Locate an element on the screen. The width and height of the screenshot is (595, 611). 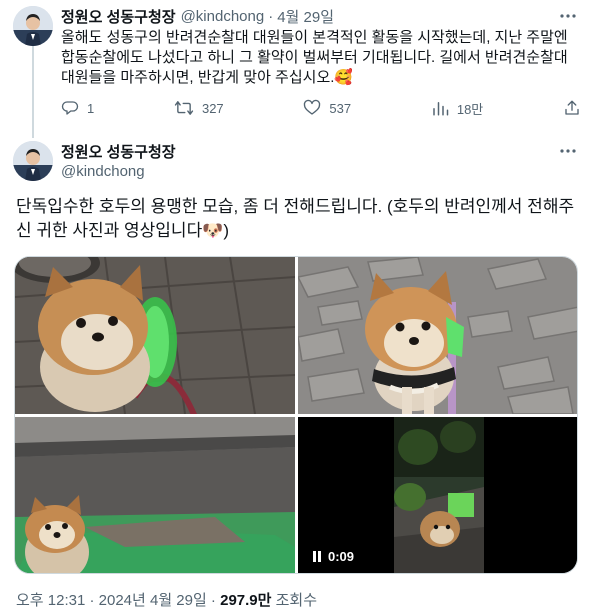
like-icon is located at coordinates (312, 107).